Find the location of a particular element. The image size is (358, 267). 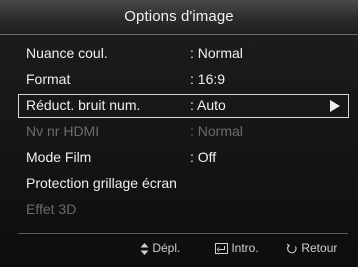

menu-item-nv-nr-hdmi: Nv nr HDMI : Normal is located at coordinates (183, 132).